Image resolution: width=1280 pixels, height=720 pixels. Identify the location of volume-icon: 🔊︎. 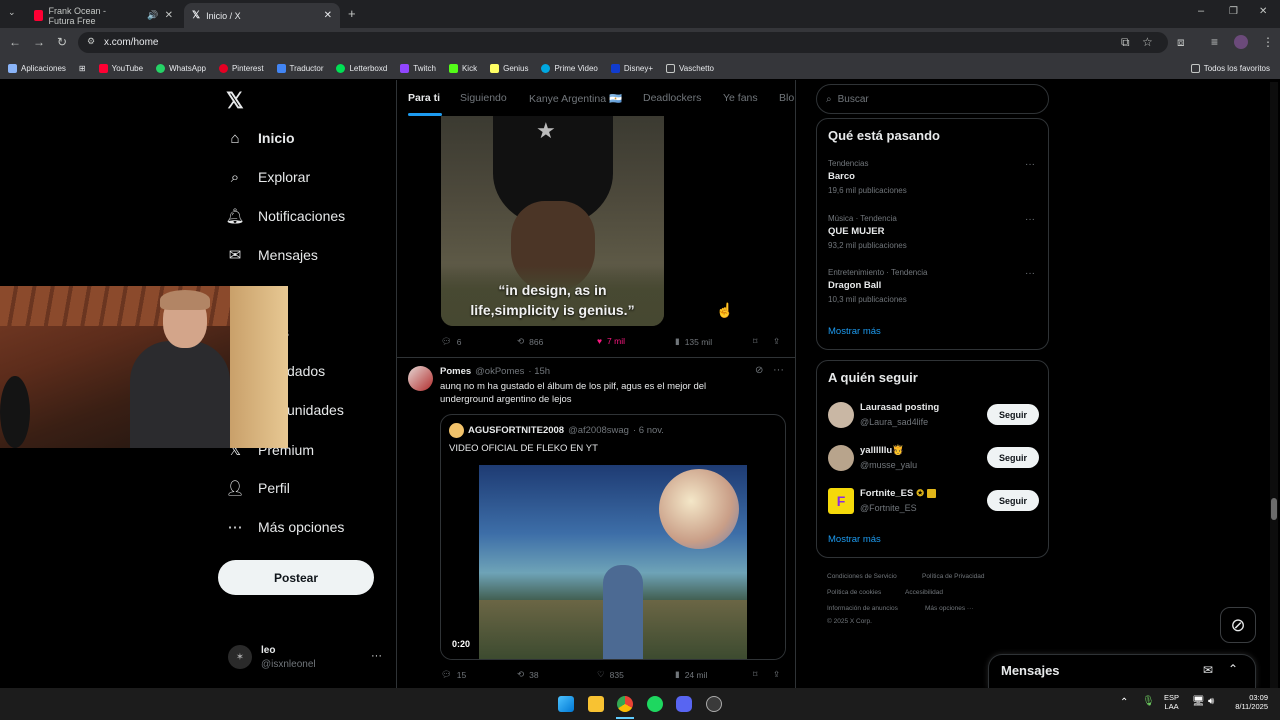
(1211, 701).